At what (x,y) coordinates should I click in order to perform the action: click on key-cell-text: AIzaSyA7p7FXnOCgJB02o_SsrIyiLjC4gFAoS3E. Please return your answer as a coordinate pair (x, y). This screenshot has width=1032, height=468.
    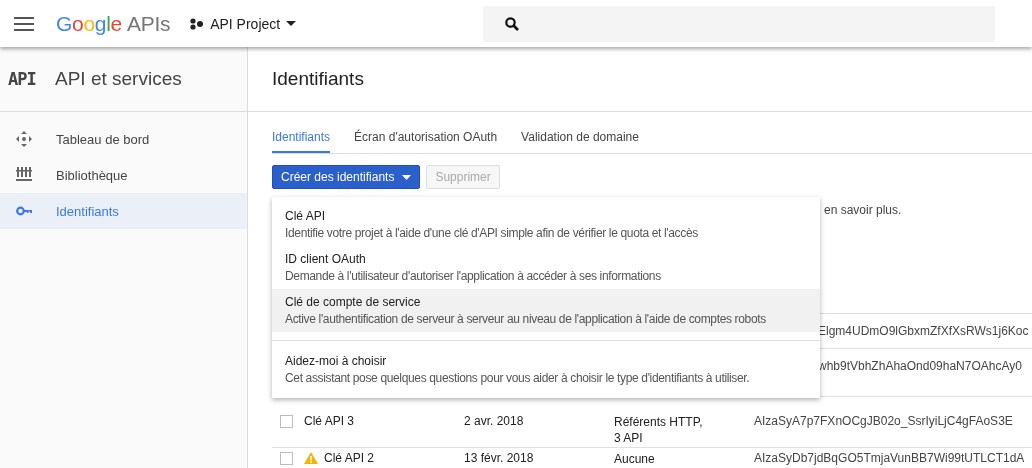
    Looking at the image, I should click on (884, 420).